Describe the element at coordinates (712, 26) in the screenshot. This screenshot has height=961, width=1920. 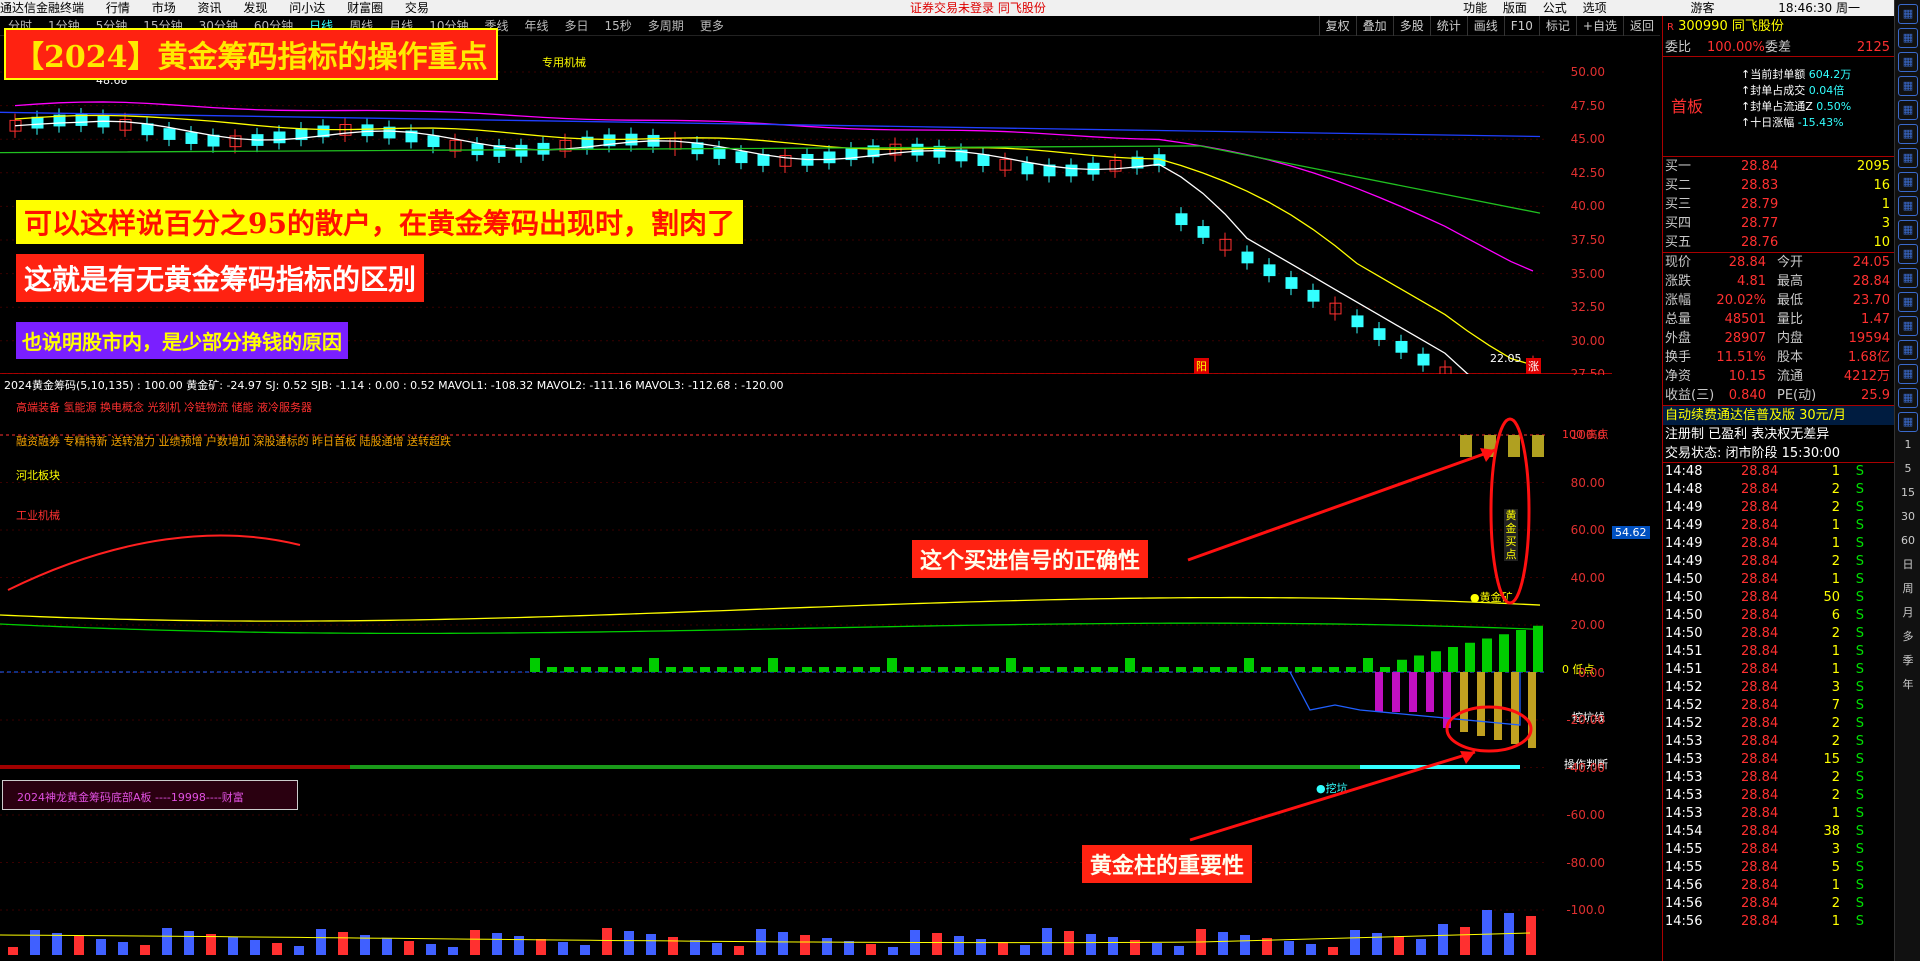
I see `period-more: 更多` at that location.